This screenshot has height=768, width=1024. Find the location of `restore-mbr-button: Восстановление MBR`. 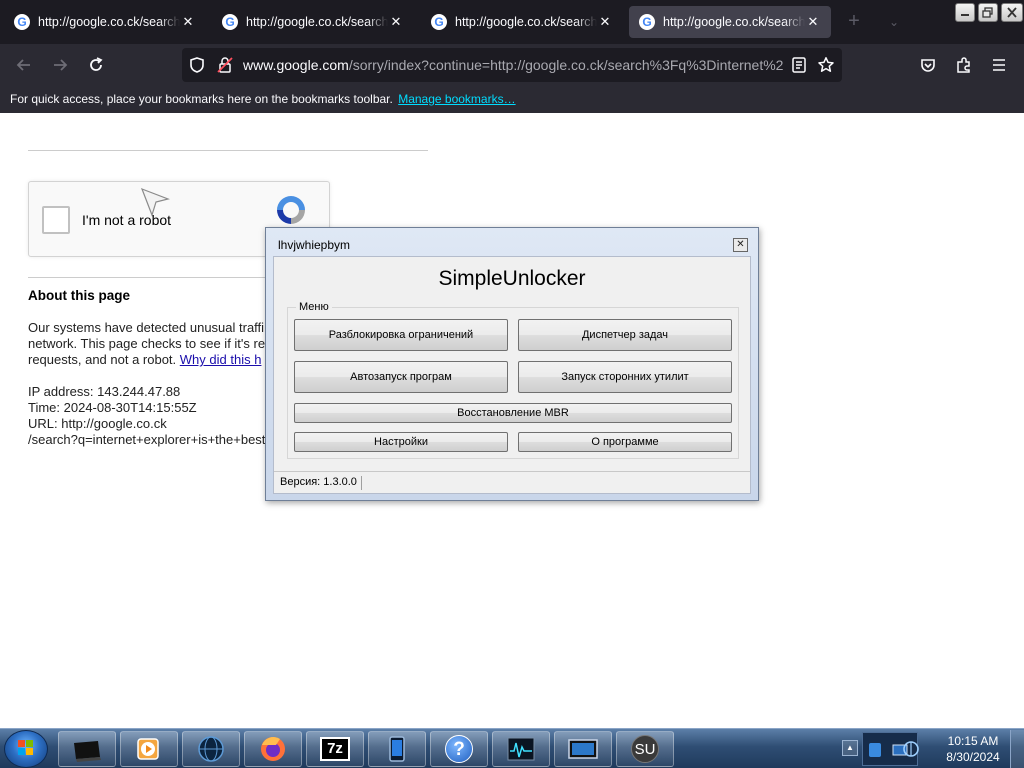

restore-mbr-button: Восстановление MBR is located at coordinates (513, 413).